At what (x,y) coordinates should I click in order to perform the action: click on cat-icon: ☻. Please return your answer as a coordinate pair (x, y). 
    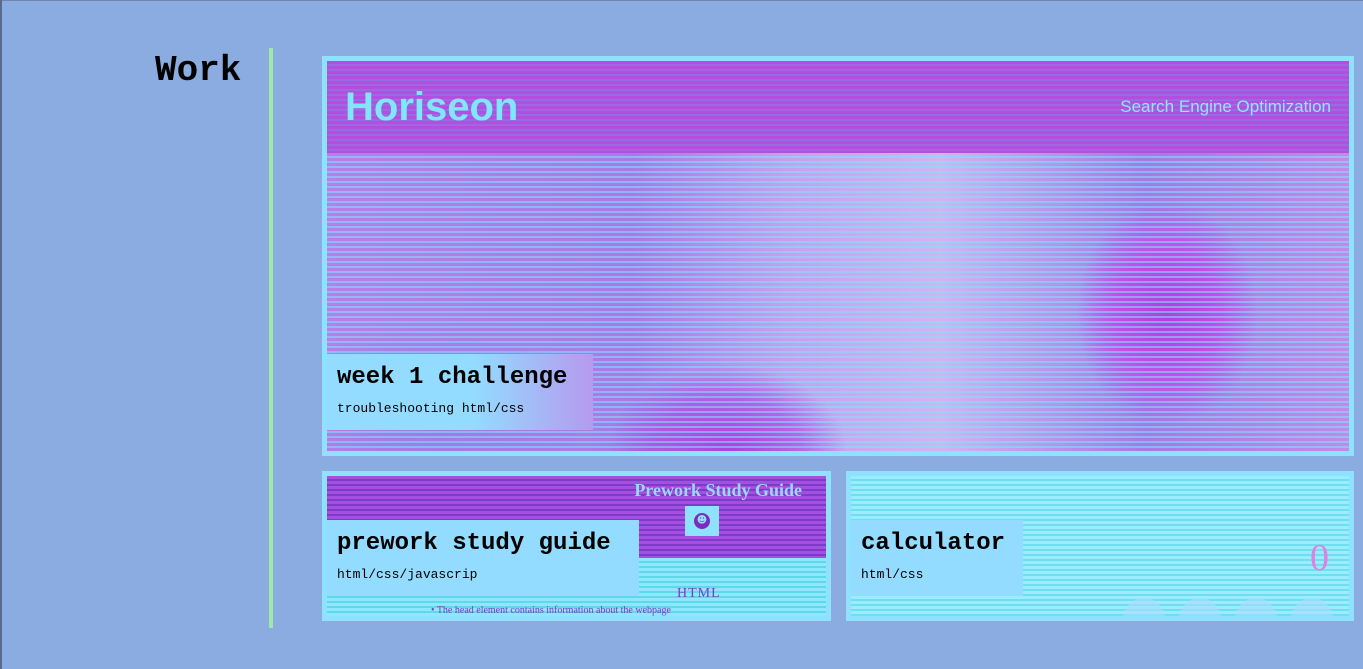
    Looking at the image, I should click on (702, 521).